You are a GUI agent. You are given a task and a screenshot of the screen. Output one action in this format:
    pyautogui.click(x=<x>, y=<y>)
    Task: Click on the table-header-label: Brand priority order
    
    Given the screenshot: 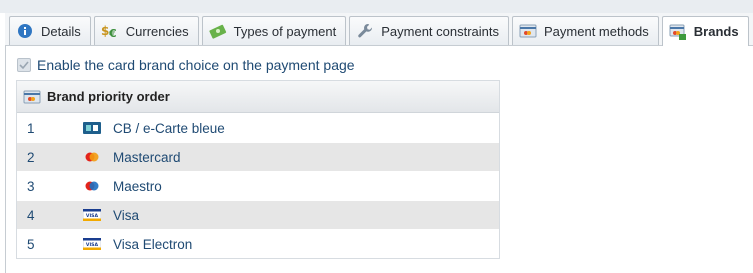 What is the action you would take?
    pyautogui.click(x=108, y=96)
    